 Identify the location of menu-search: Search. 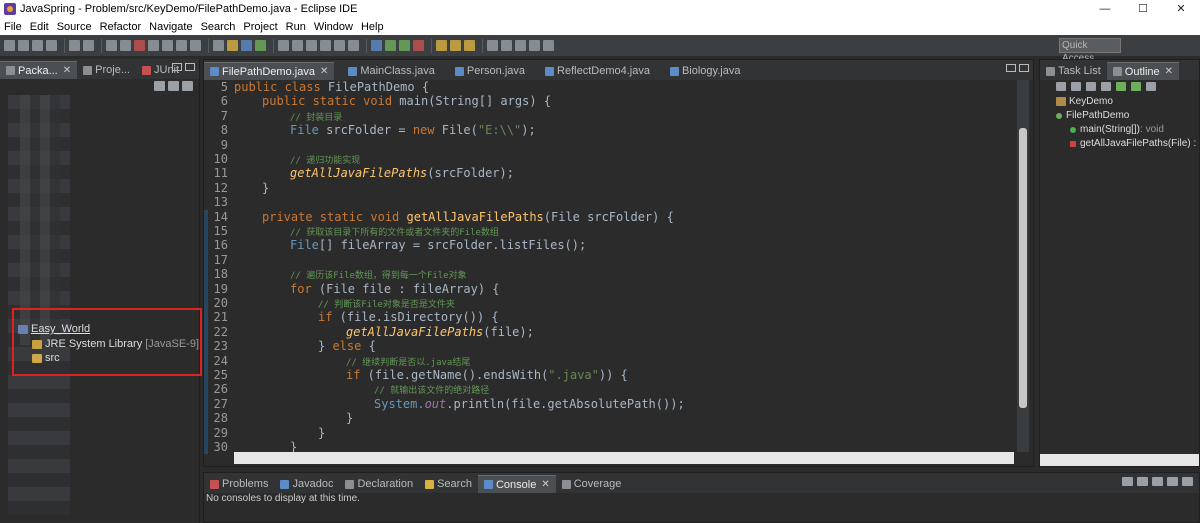
(218, 27).